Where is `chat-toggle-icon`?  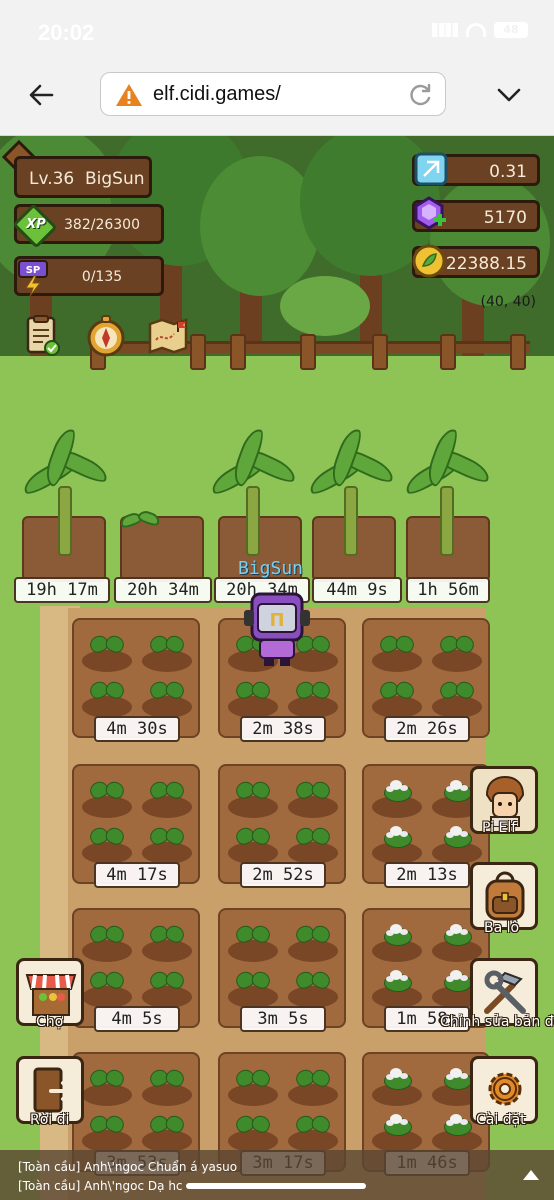 chat-toggle-icon is located at coordinates (531, 1175).